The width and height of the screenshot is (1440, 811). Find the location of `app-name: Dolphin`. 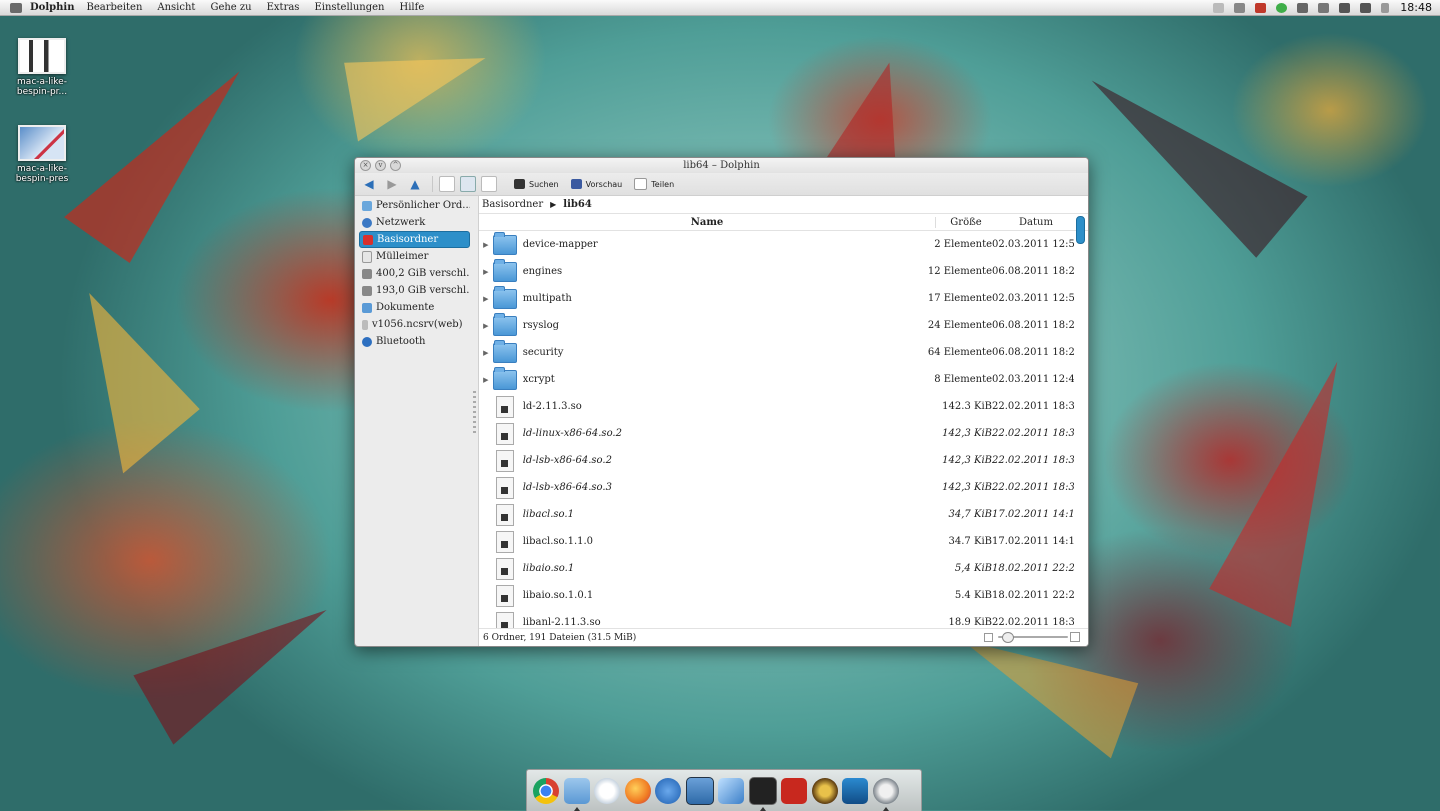

app-name: Dolphin is located at coordinates (52, 7).